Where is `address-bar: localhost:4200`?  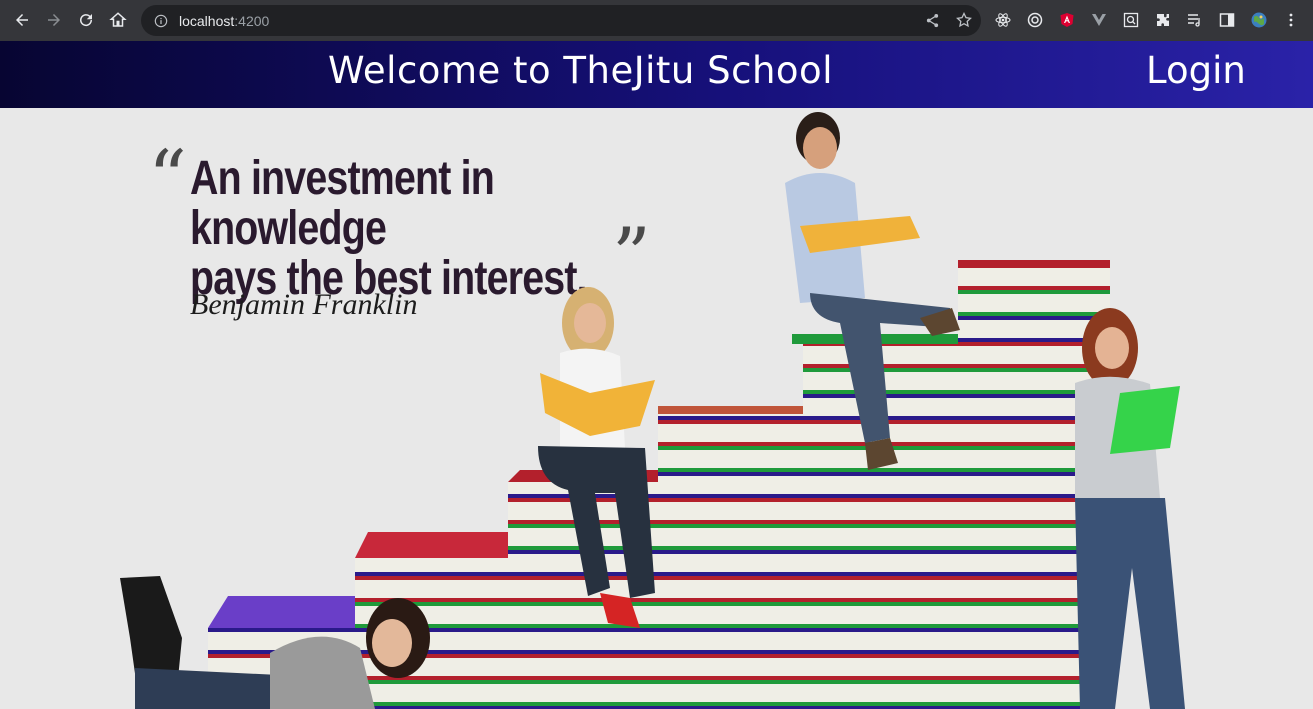 address-bar: localhost:4200 is located at coordinates (561, 20).